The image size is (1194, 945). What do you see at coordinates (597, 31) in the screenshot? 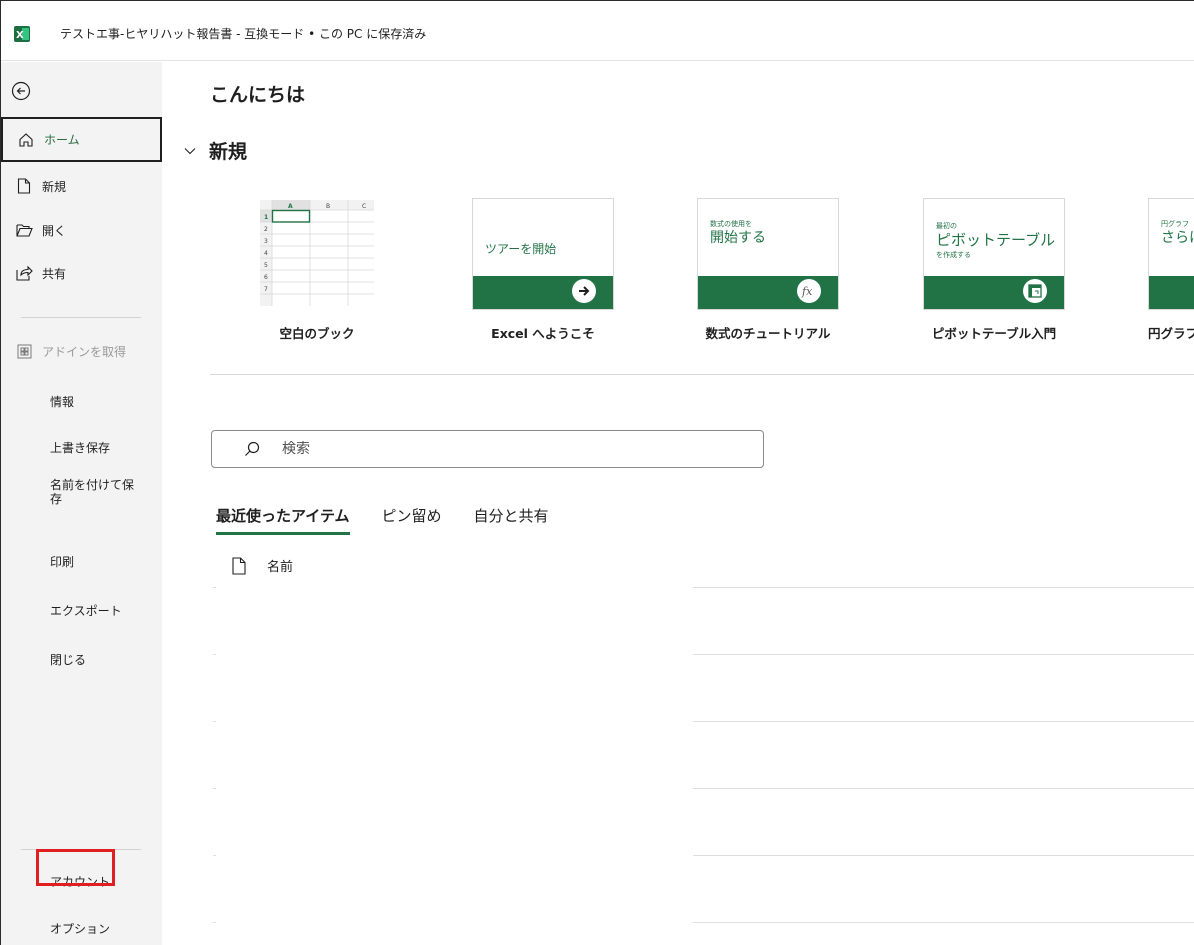
I see `title-bar: X テストエ事-ヒヤリハット報告書 - 互換モード • この PC に保存済み` at bounding box center [597, 31].